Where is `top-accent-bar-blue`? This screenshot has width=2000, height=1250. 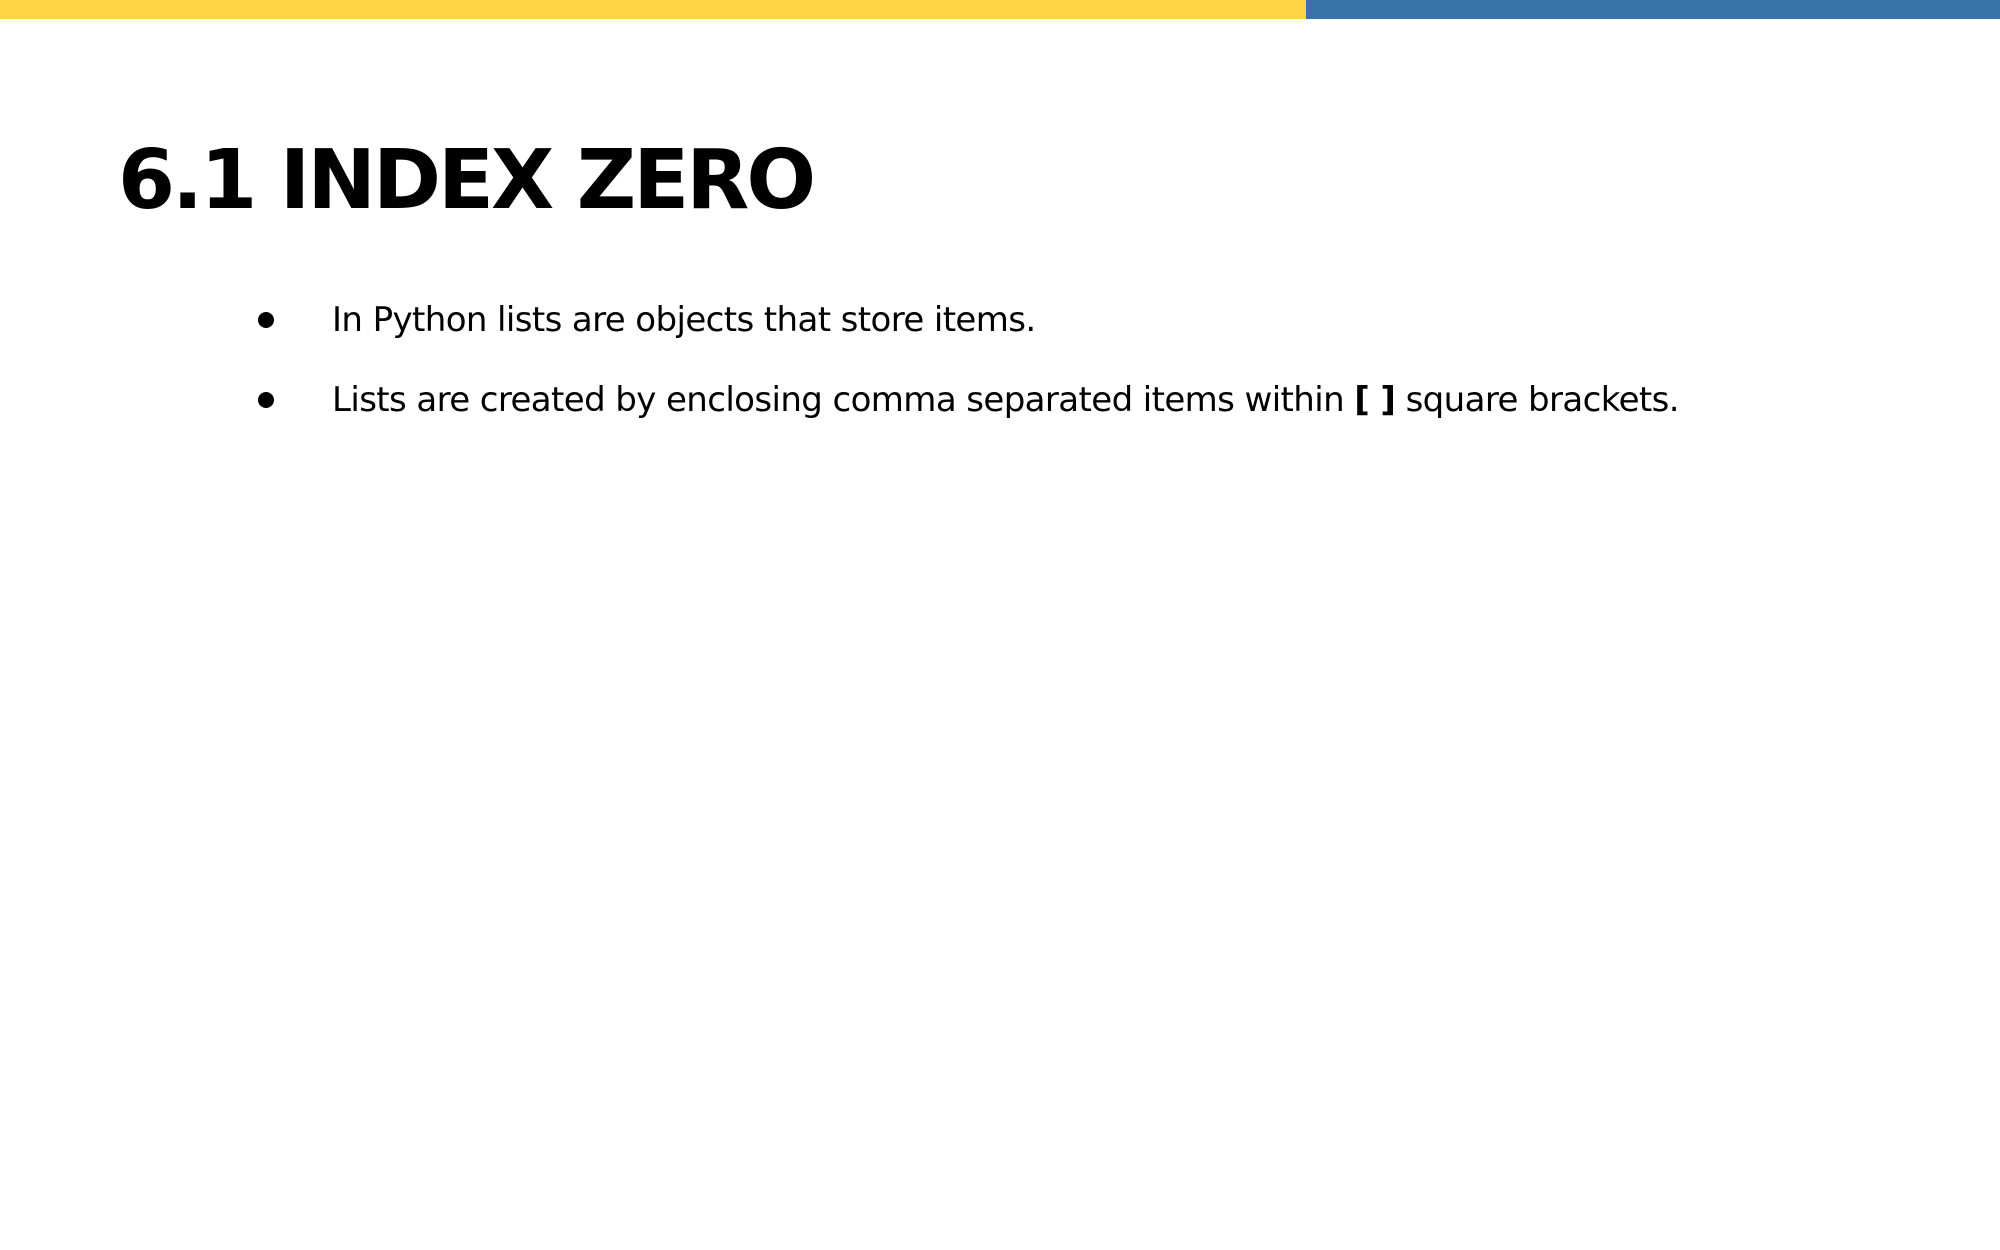
top-accent-bar-blue is located at coordinates (1653, 9).